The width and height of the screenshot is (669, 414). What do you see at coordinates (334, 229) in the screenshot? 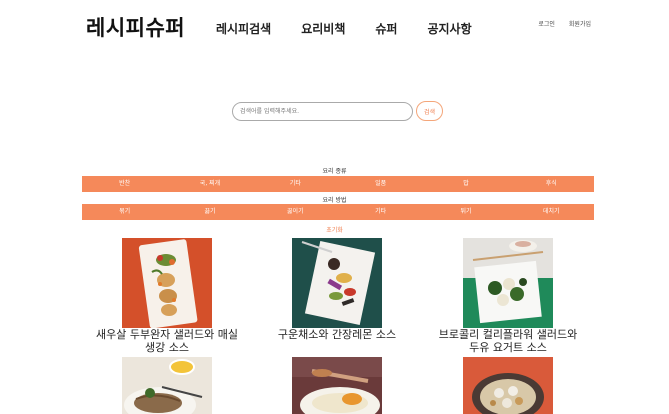
I see `reset-filters-link: 초기화` at bounding box center [334, 229].